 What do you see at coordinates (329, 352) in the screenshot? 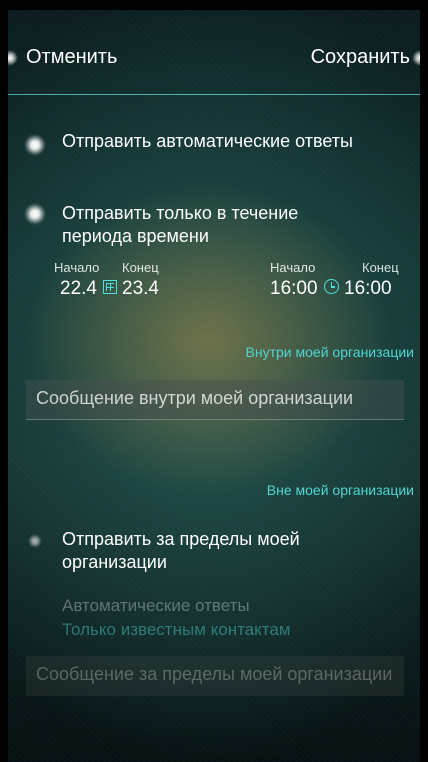
I see `inside-org-header: Внутри моей организации` at bounding box center [329, 352].